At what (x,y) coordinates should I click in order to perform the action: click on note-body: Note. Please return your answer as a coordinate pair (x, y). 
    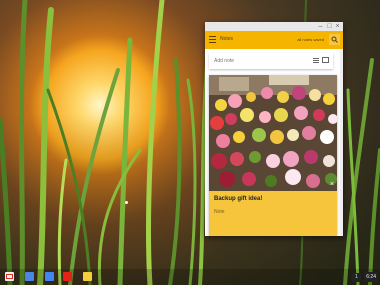
    Looking at the image, I should click on (219, 212).